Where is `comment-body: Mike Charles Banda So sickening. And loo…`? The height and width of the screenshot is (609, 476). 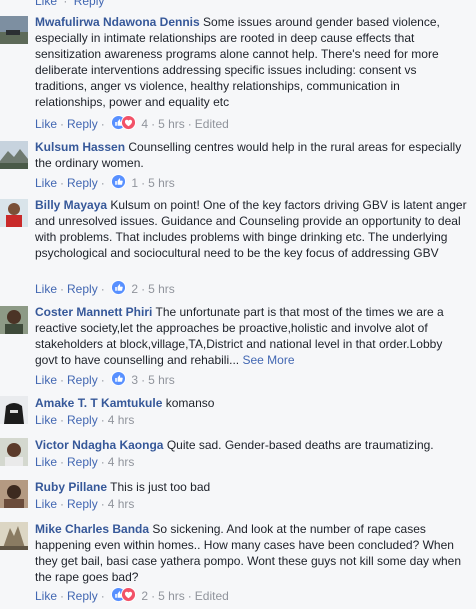 comment-body: Mike Charles Banda So sickening. And loo… is located at coordinates (251, 553).